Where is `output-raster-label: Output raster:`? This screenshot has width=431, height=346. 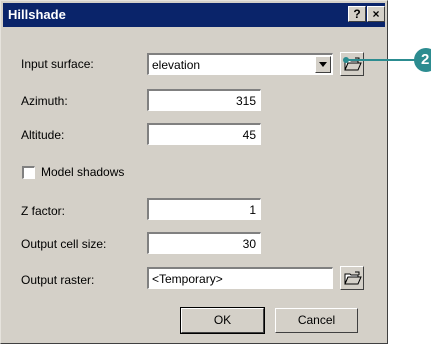 output-raster-label: Output raster: is located at coordinates (58, 280).